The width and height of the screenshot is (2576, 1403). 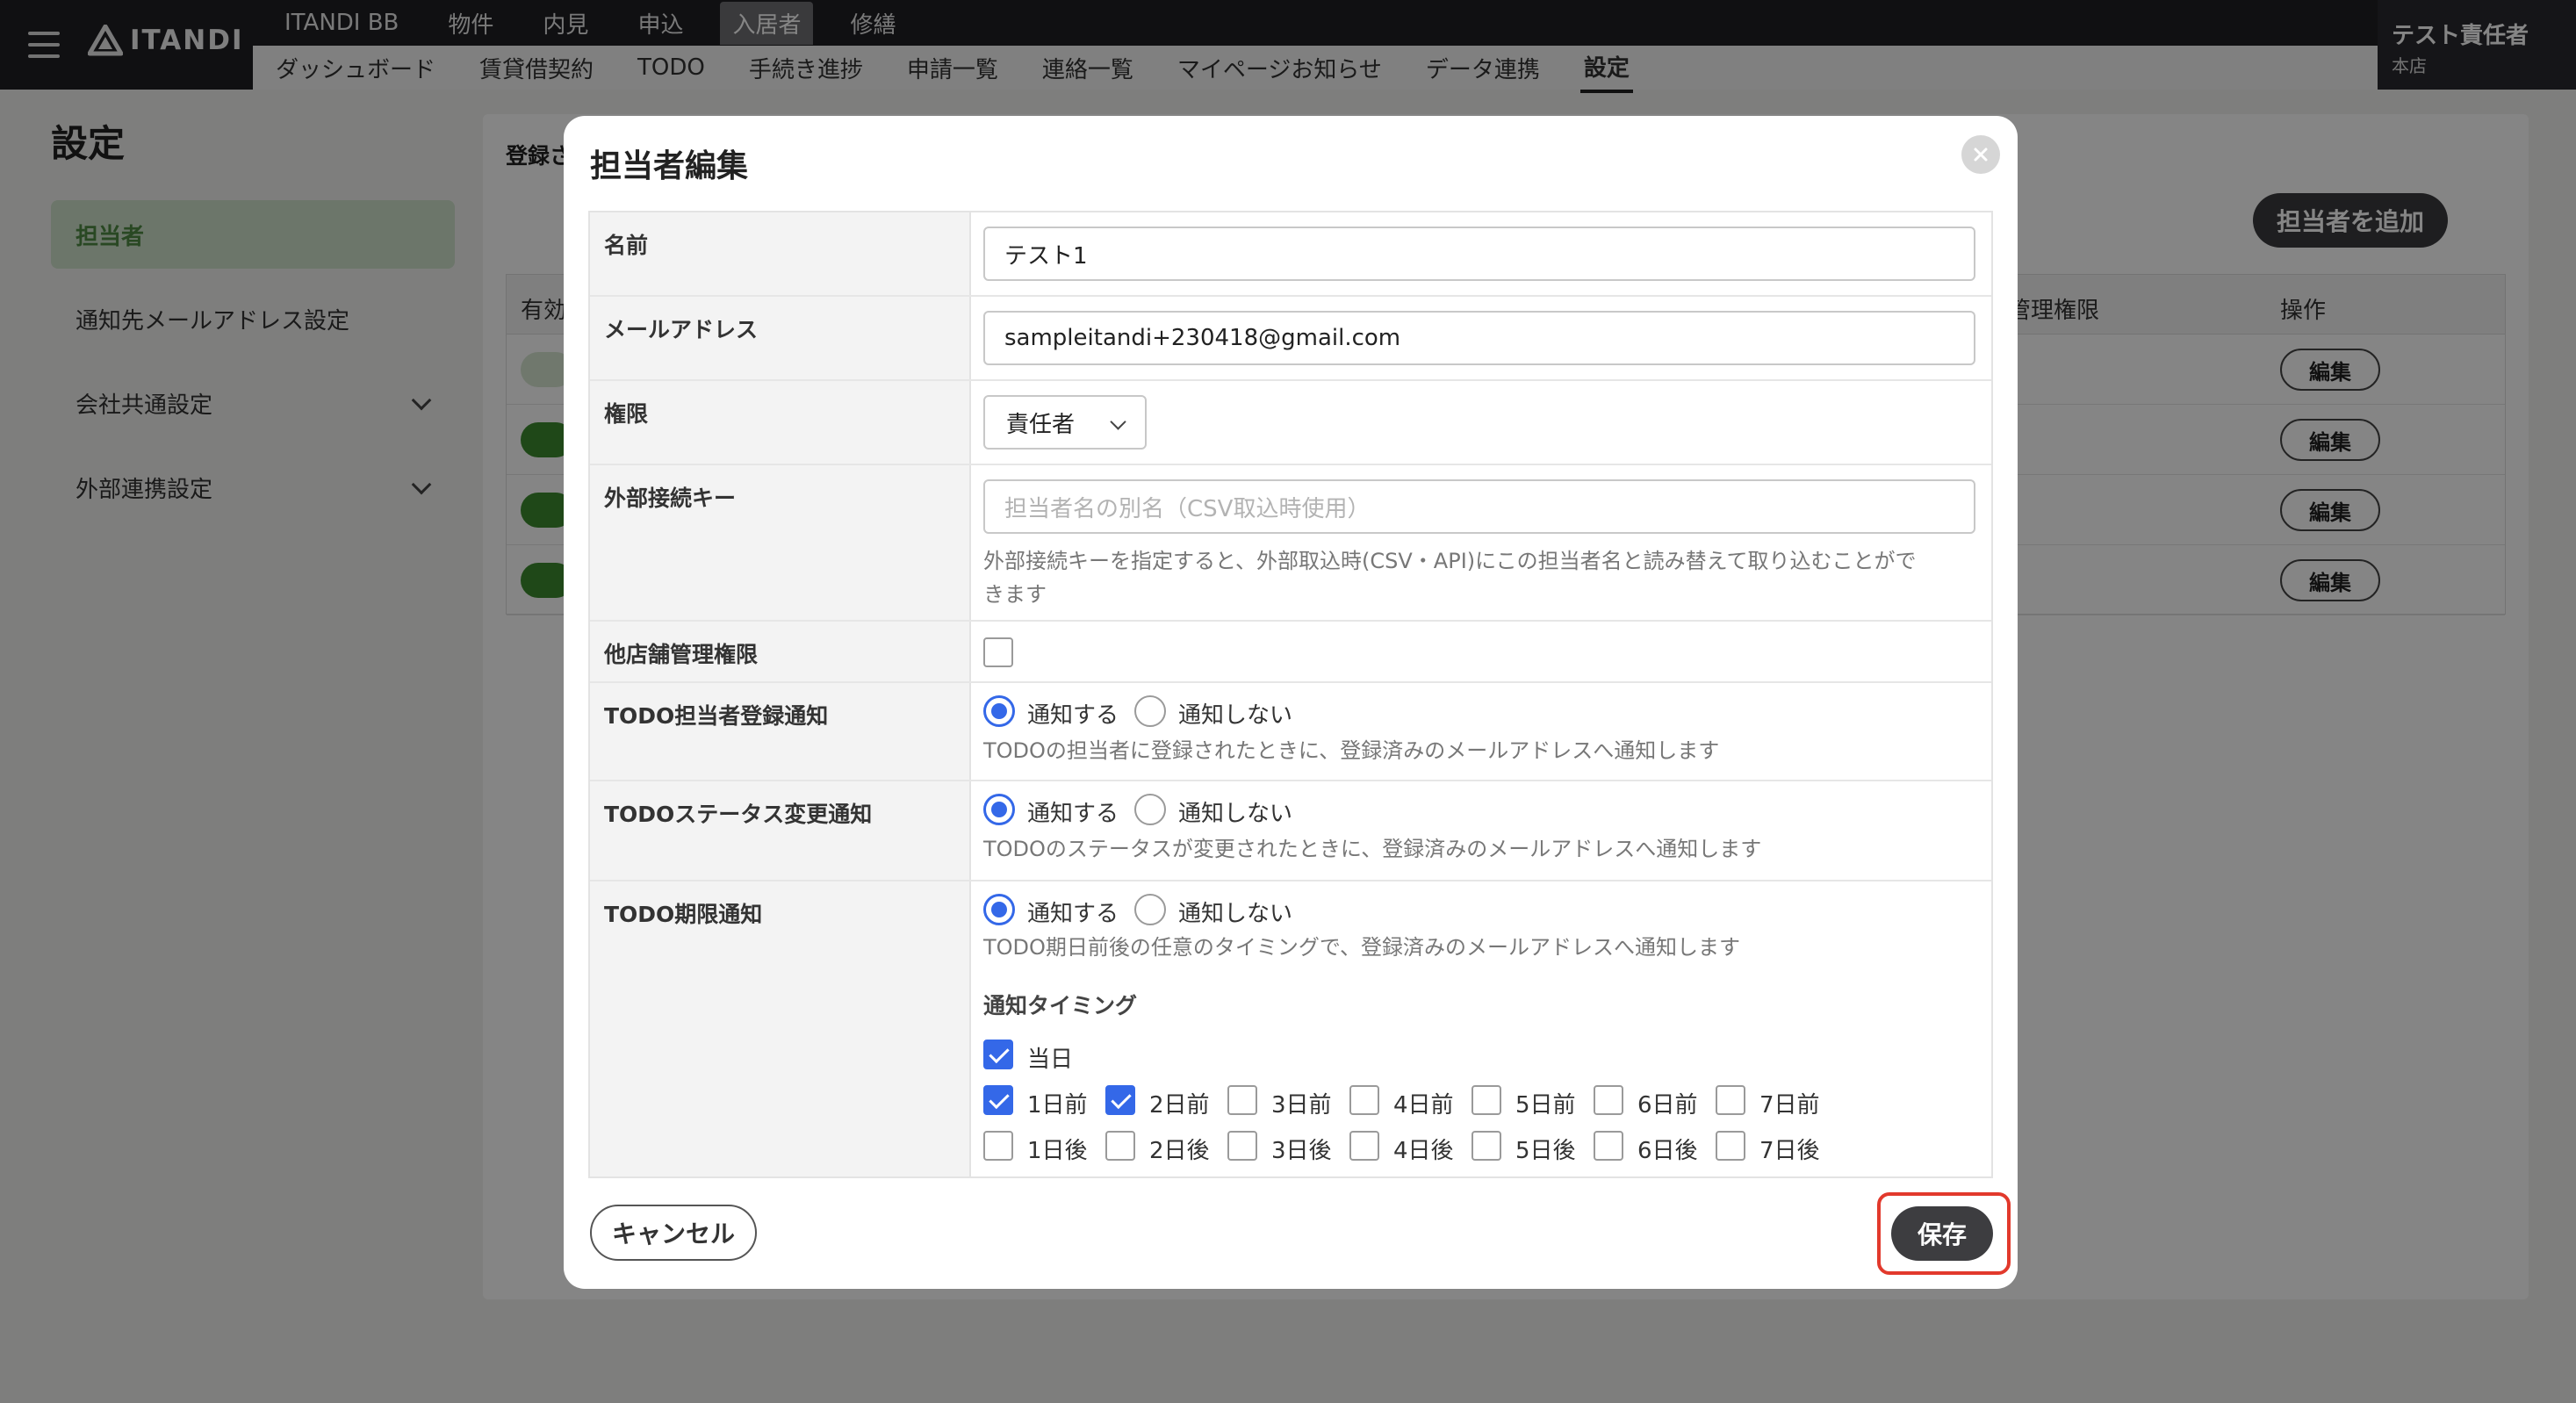 I want to click on timing-checkbox-same-day, so click(x=998, y=1054).